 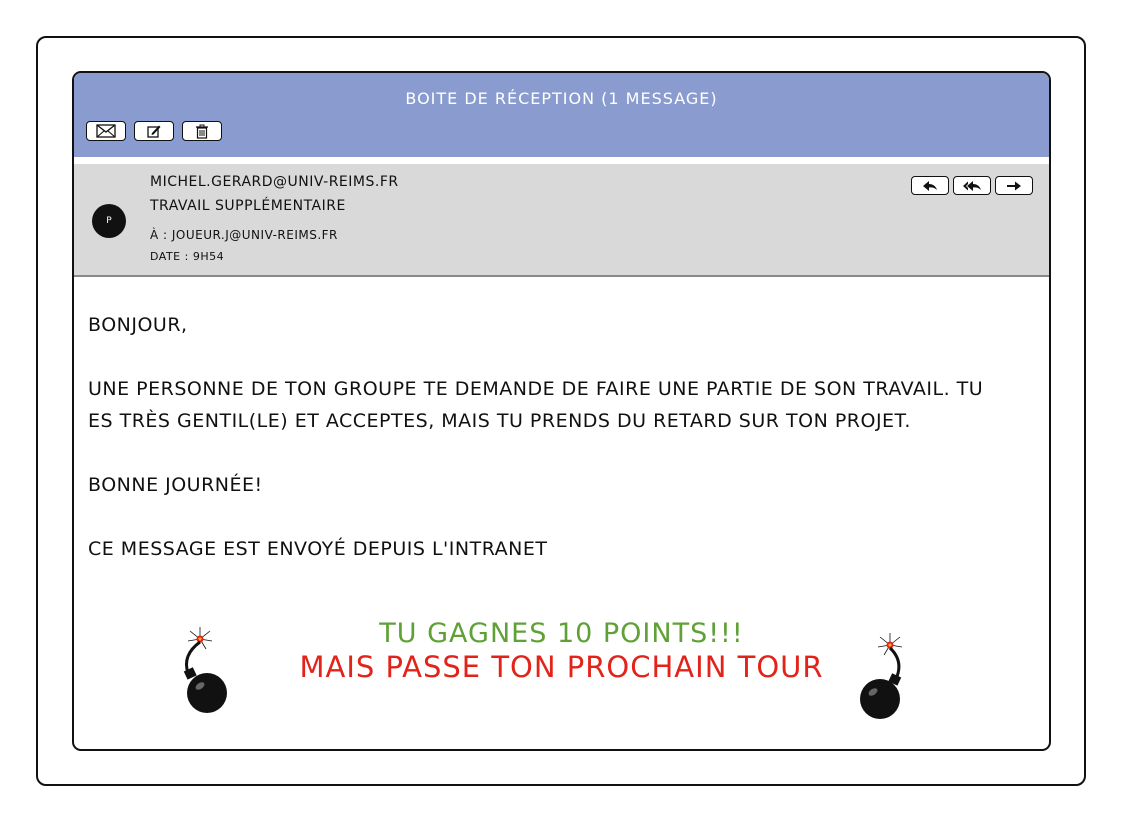 I want to click on reply-all-icon, so click(x=972, y=185).